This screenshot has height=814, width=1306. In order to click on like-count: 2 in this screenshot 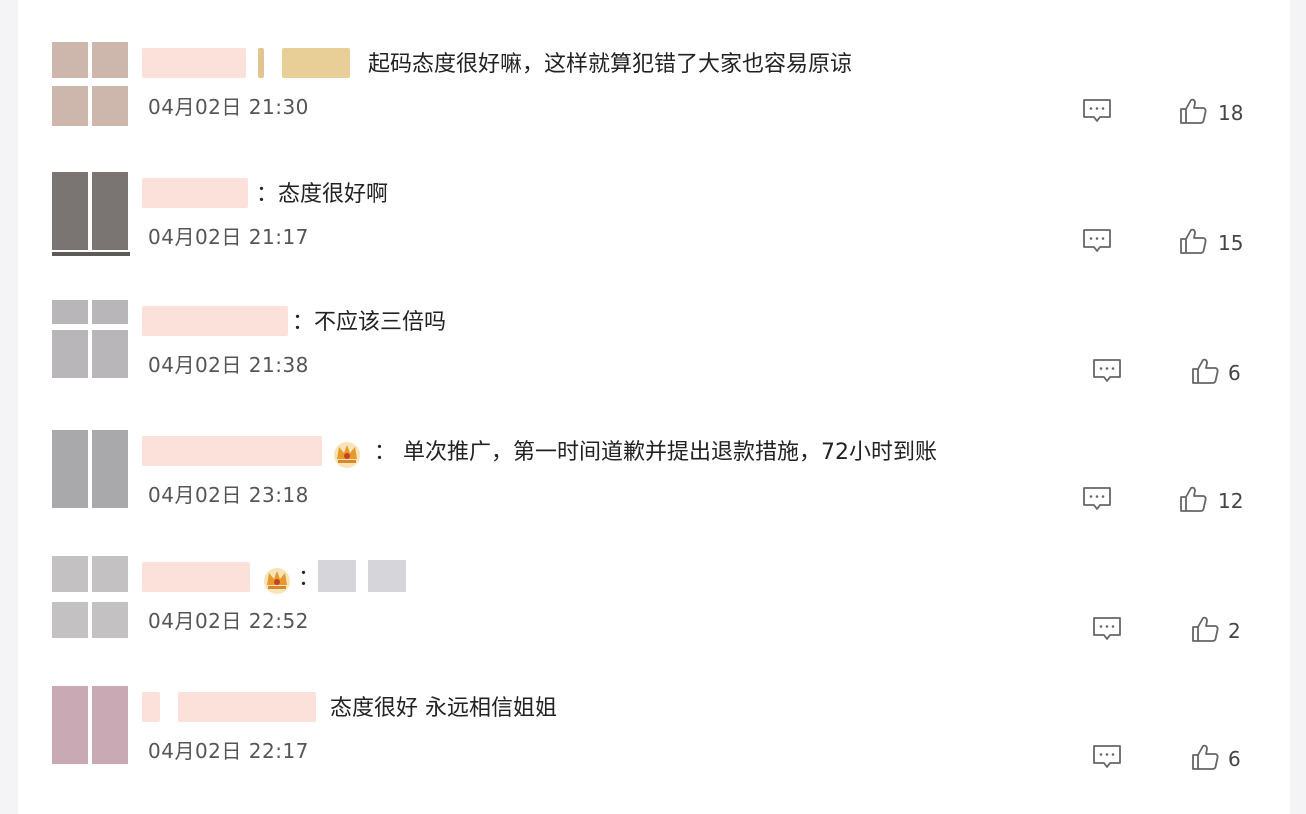, I will do `click(1234, 631)`.